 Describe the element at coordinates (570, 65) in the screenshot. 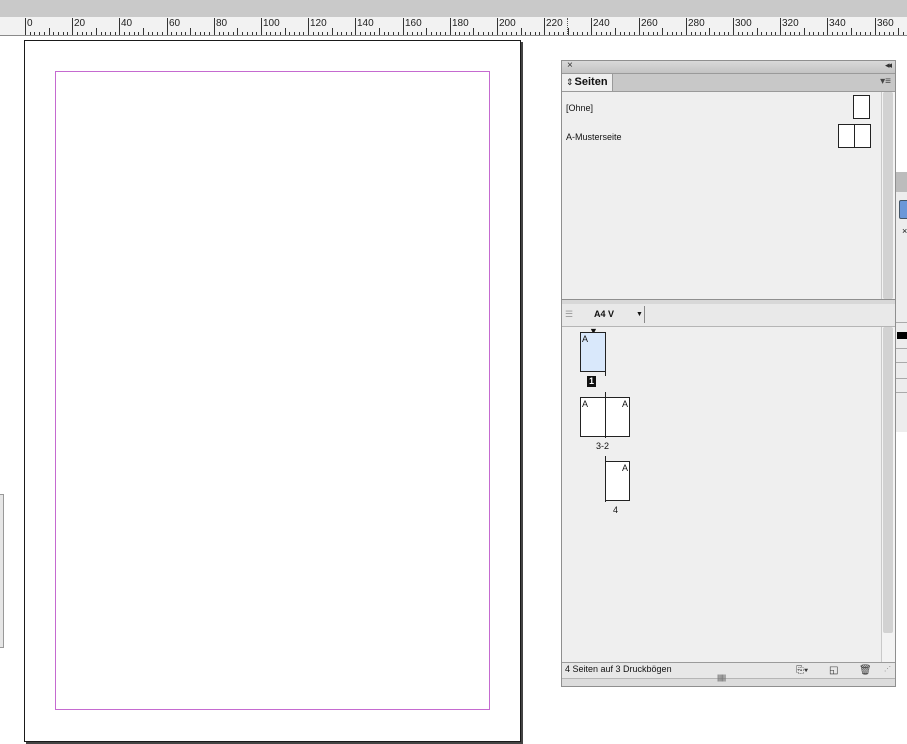

I see `close-icon: ×` at that location.